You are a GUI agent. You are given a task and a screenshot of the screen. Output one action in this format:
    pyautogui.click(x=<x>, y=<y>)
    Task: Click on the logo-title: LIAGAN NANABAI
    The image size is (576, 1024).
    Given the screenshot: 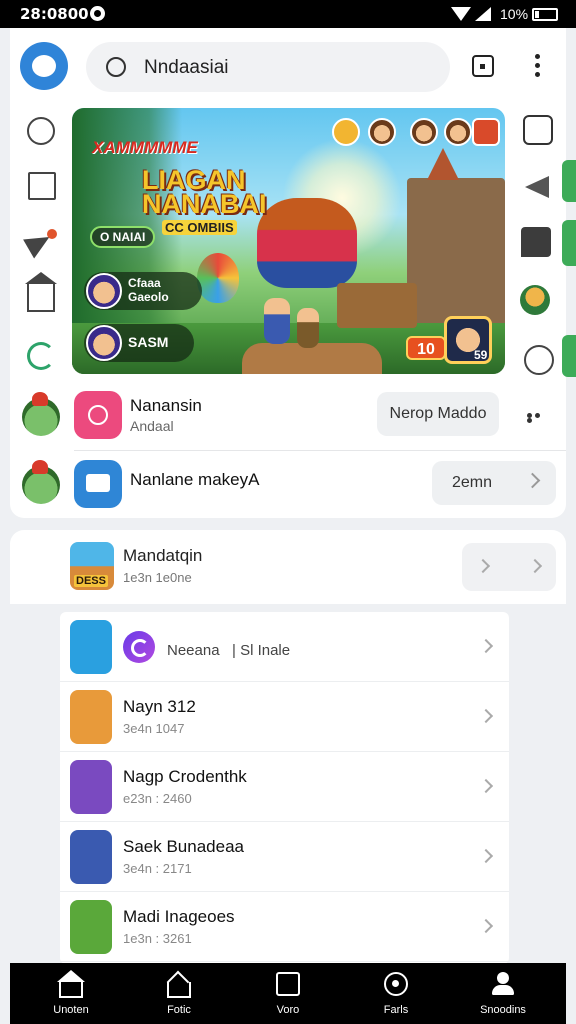 What is the action you would take?
    pyautogui.click(x=204, y=192)
    